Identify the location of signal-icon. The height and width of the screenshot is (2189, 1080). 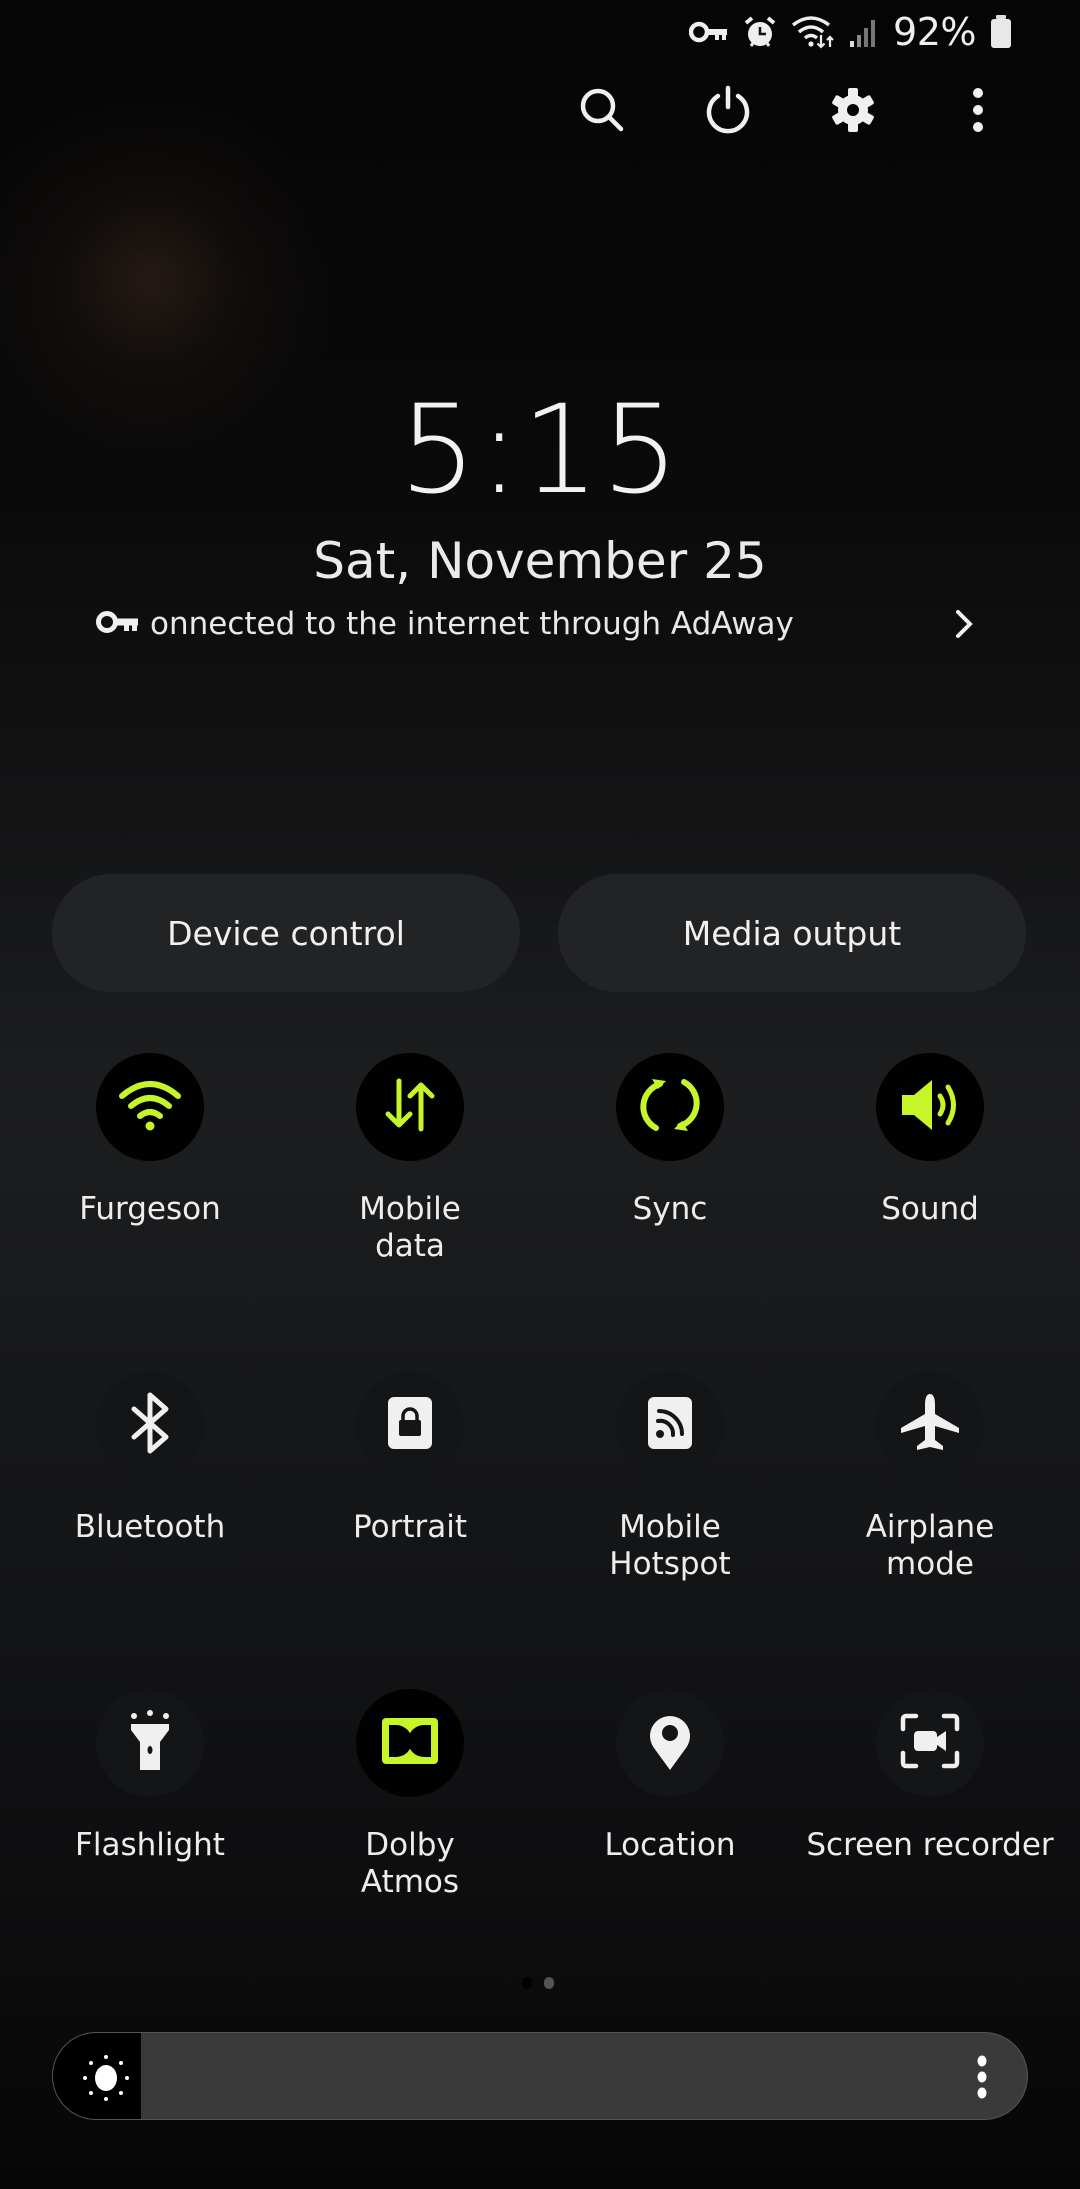
(864, 32).